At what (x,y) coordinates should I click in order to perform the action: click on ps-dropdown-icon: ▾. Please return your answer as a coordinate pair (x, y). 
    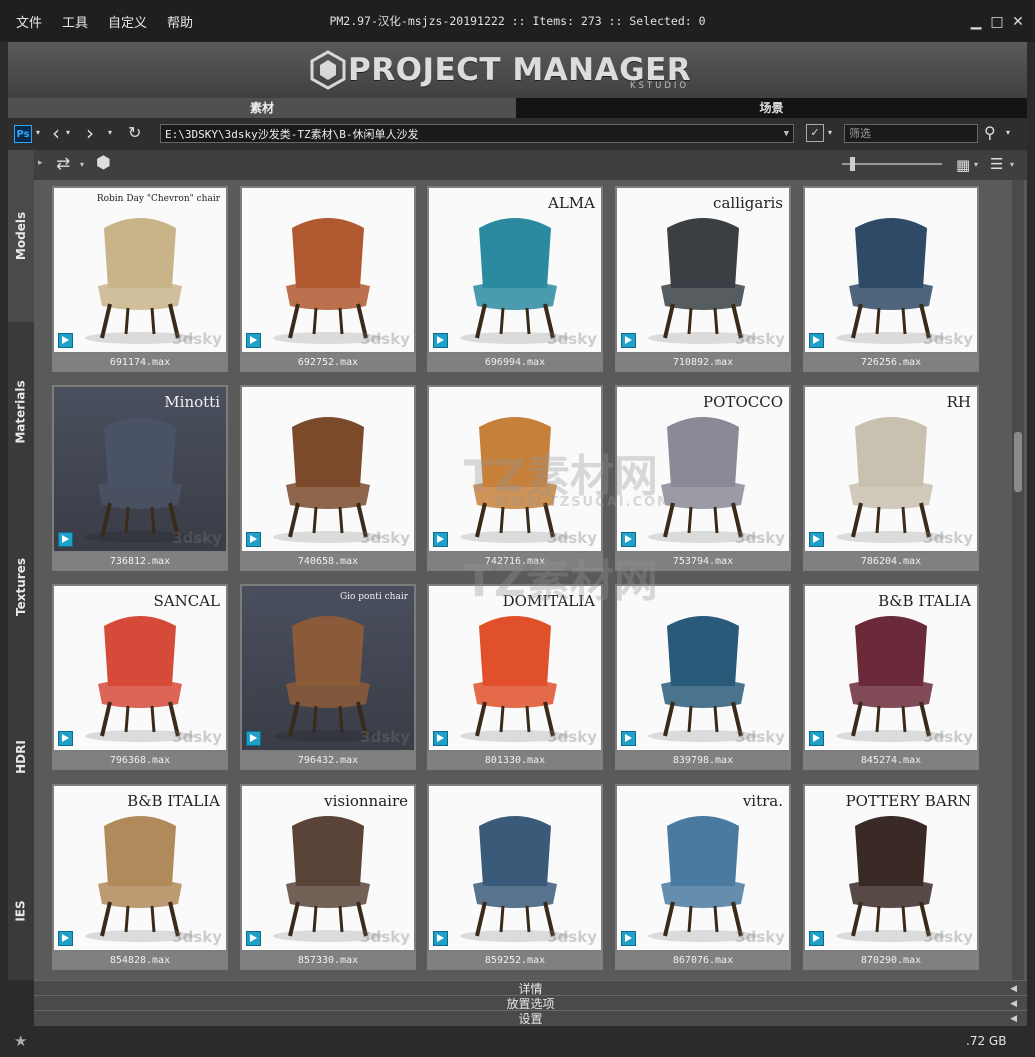
    Looking at the image, I should click on (38, 132).